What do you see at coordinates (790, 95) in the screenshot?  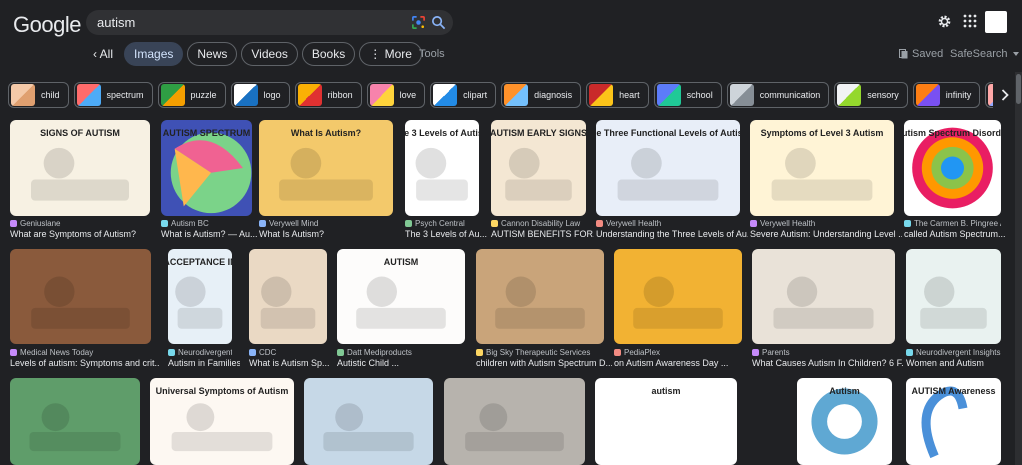 I see `chip-label: communication` at bounding box center [790, 95].